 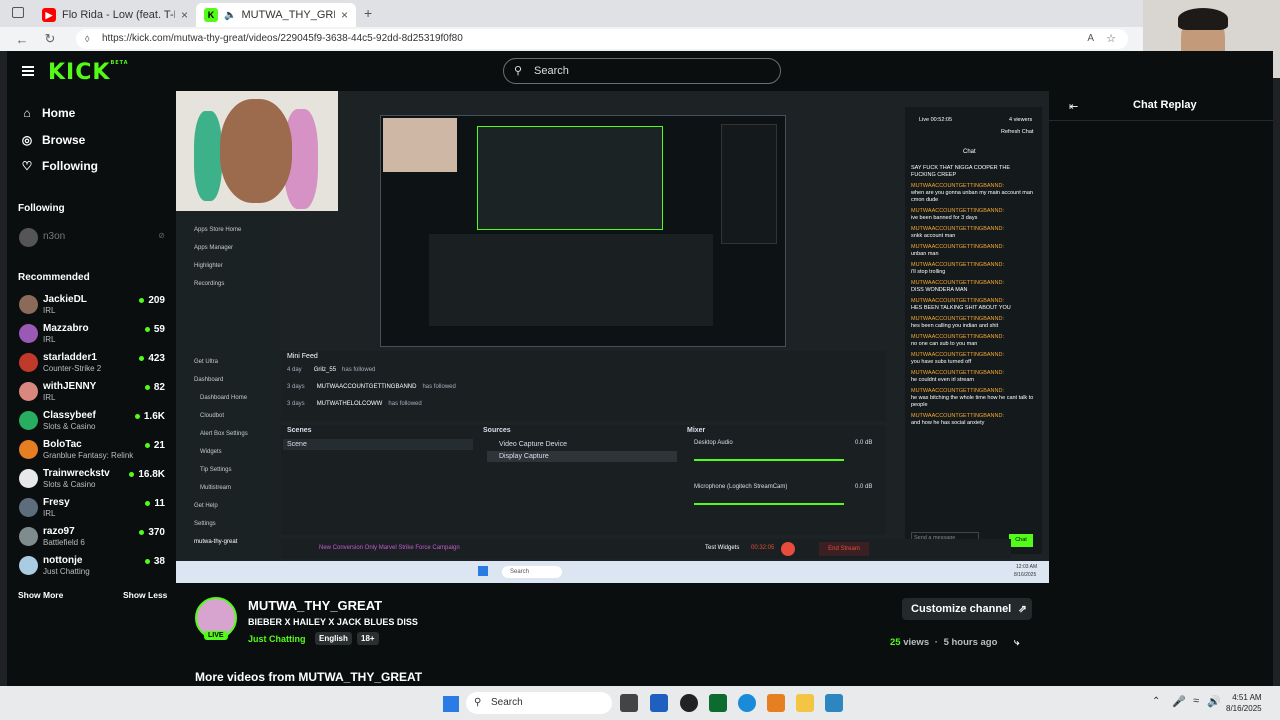 I want to click on speaker-icon: 🔈, so click(x=230, y=15).